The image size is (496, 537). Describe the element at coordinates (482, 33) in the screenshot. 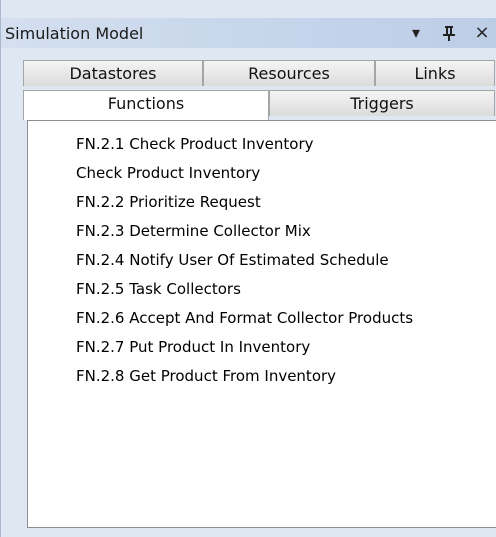

I see `close-icon: ×` at that location.